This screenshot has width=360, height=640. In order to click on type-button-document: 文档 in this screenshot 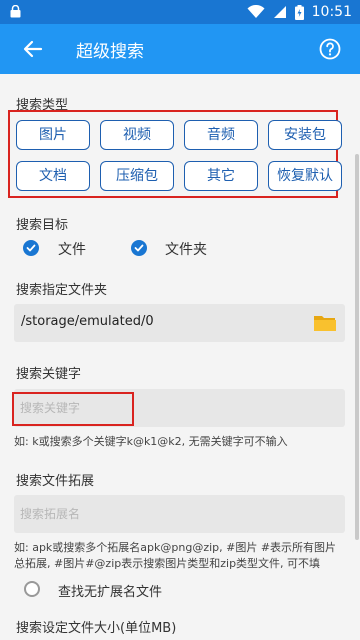, I will do `click(53, 176)`.